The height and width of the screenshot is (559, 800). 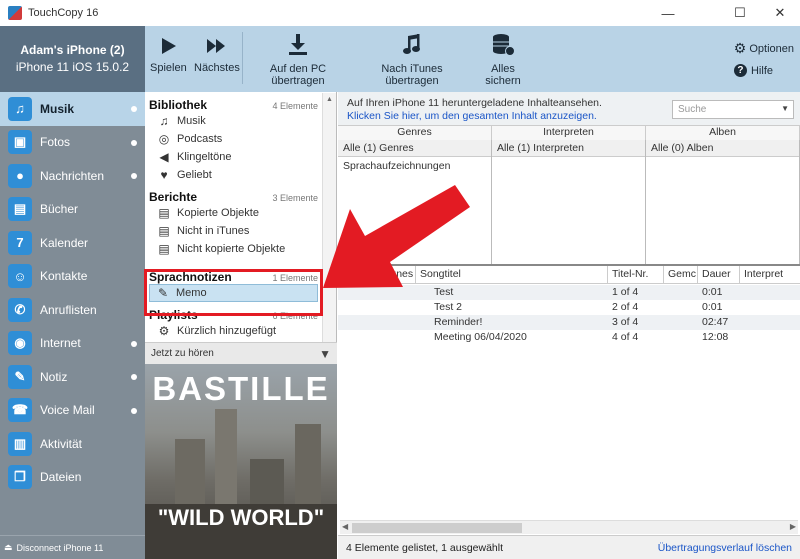 What do you see at coordinates (722, 148) in the screenshot?
I see `albums-all-item: Alle (0) Alben` at bounding box center [722, 148].